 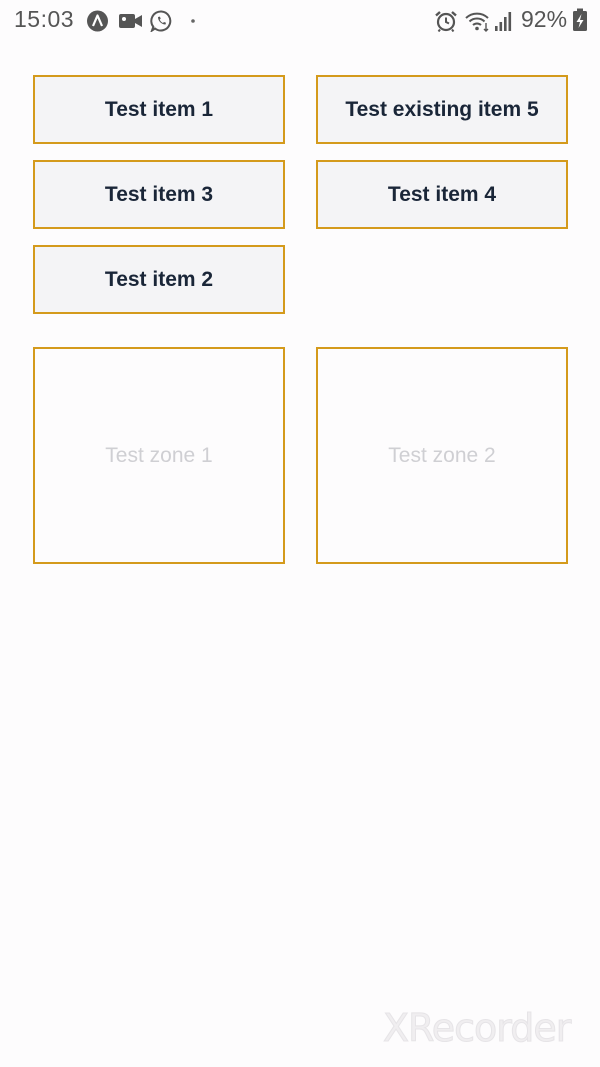 I want to click on test-item-4: Test item 4, so click(x=442, y=194).